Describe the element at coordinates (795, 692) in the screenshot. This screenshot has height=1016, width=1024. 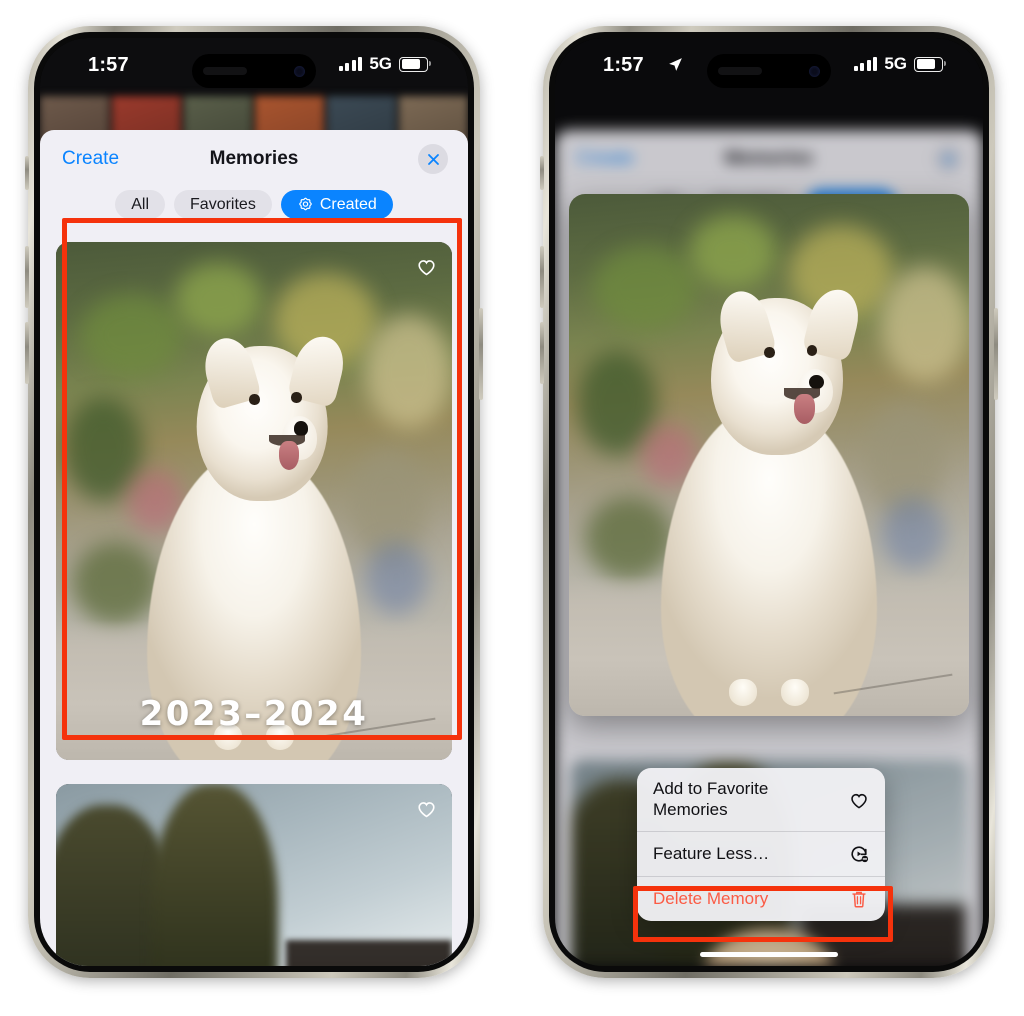
I see `dog-paw-right` at that location.